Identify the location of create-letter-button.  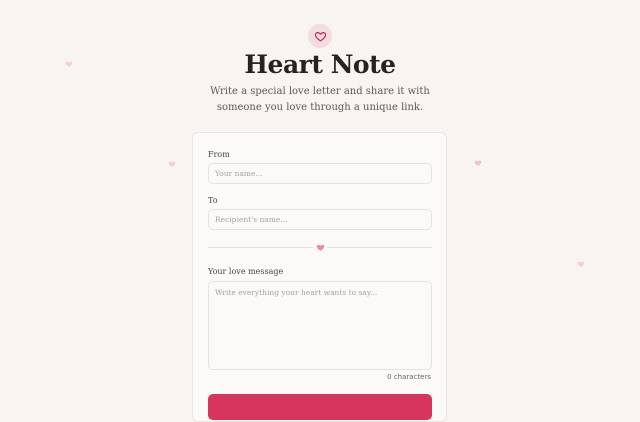
(320, 407).